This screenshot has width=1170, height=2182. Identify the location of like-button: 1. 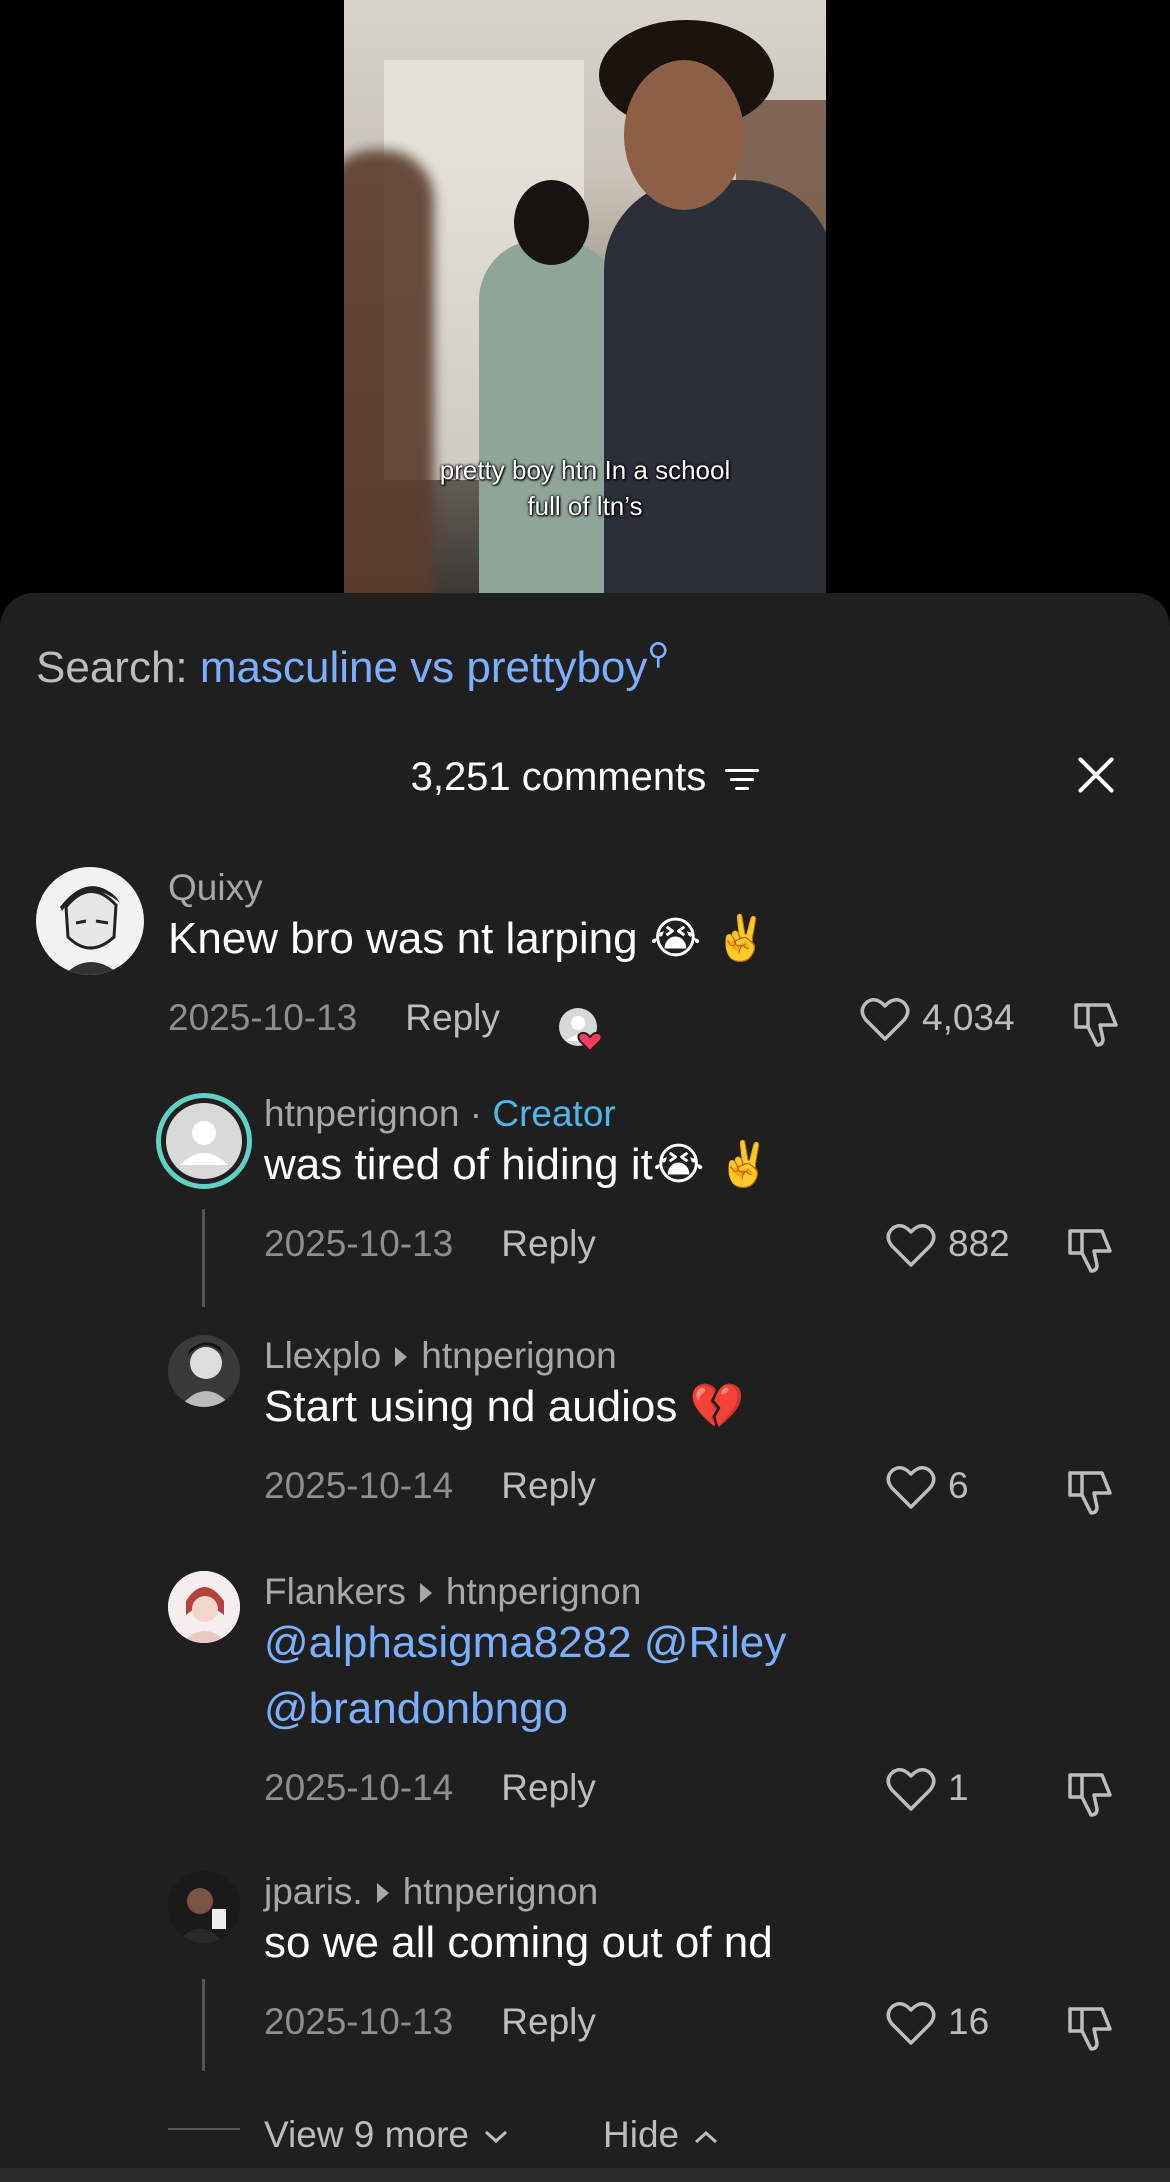
(927, 1790).